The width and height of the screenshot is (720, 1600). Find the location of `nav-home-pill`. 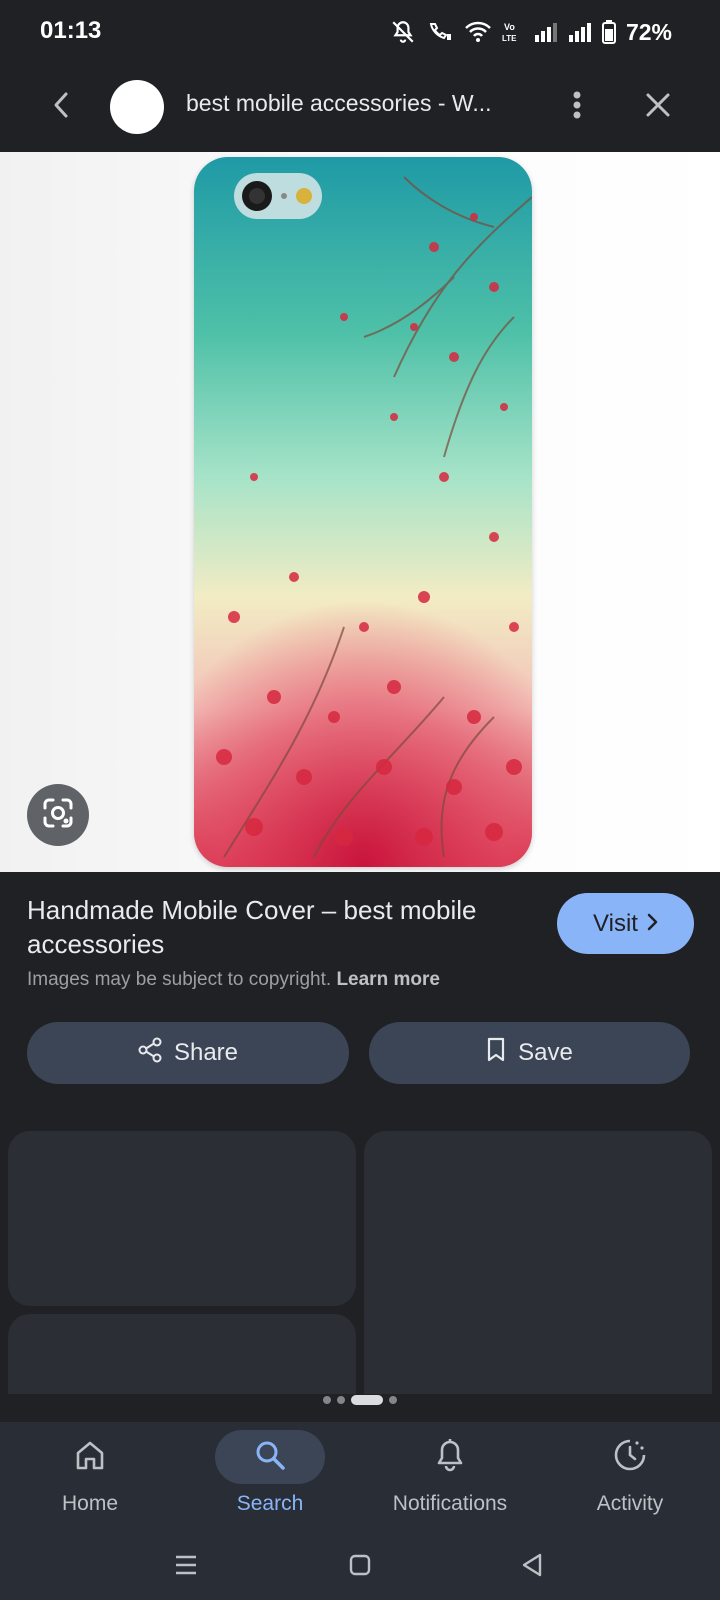

nav-home-pill is located at coordinates (90, 1457).